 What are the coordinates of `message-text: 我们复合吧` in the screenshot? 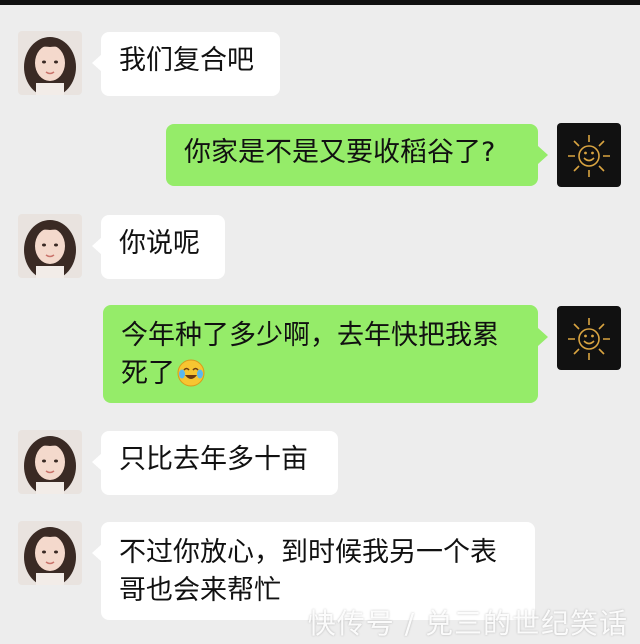 It's located at (186, 60).